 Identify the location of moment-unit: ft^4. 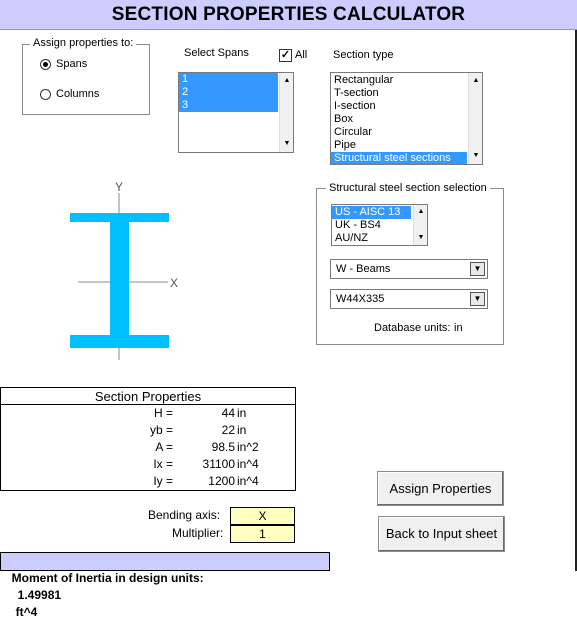
(26, 612).